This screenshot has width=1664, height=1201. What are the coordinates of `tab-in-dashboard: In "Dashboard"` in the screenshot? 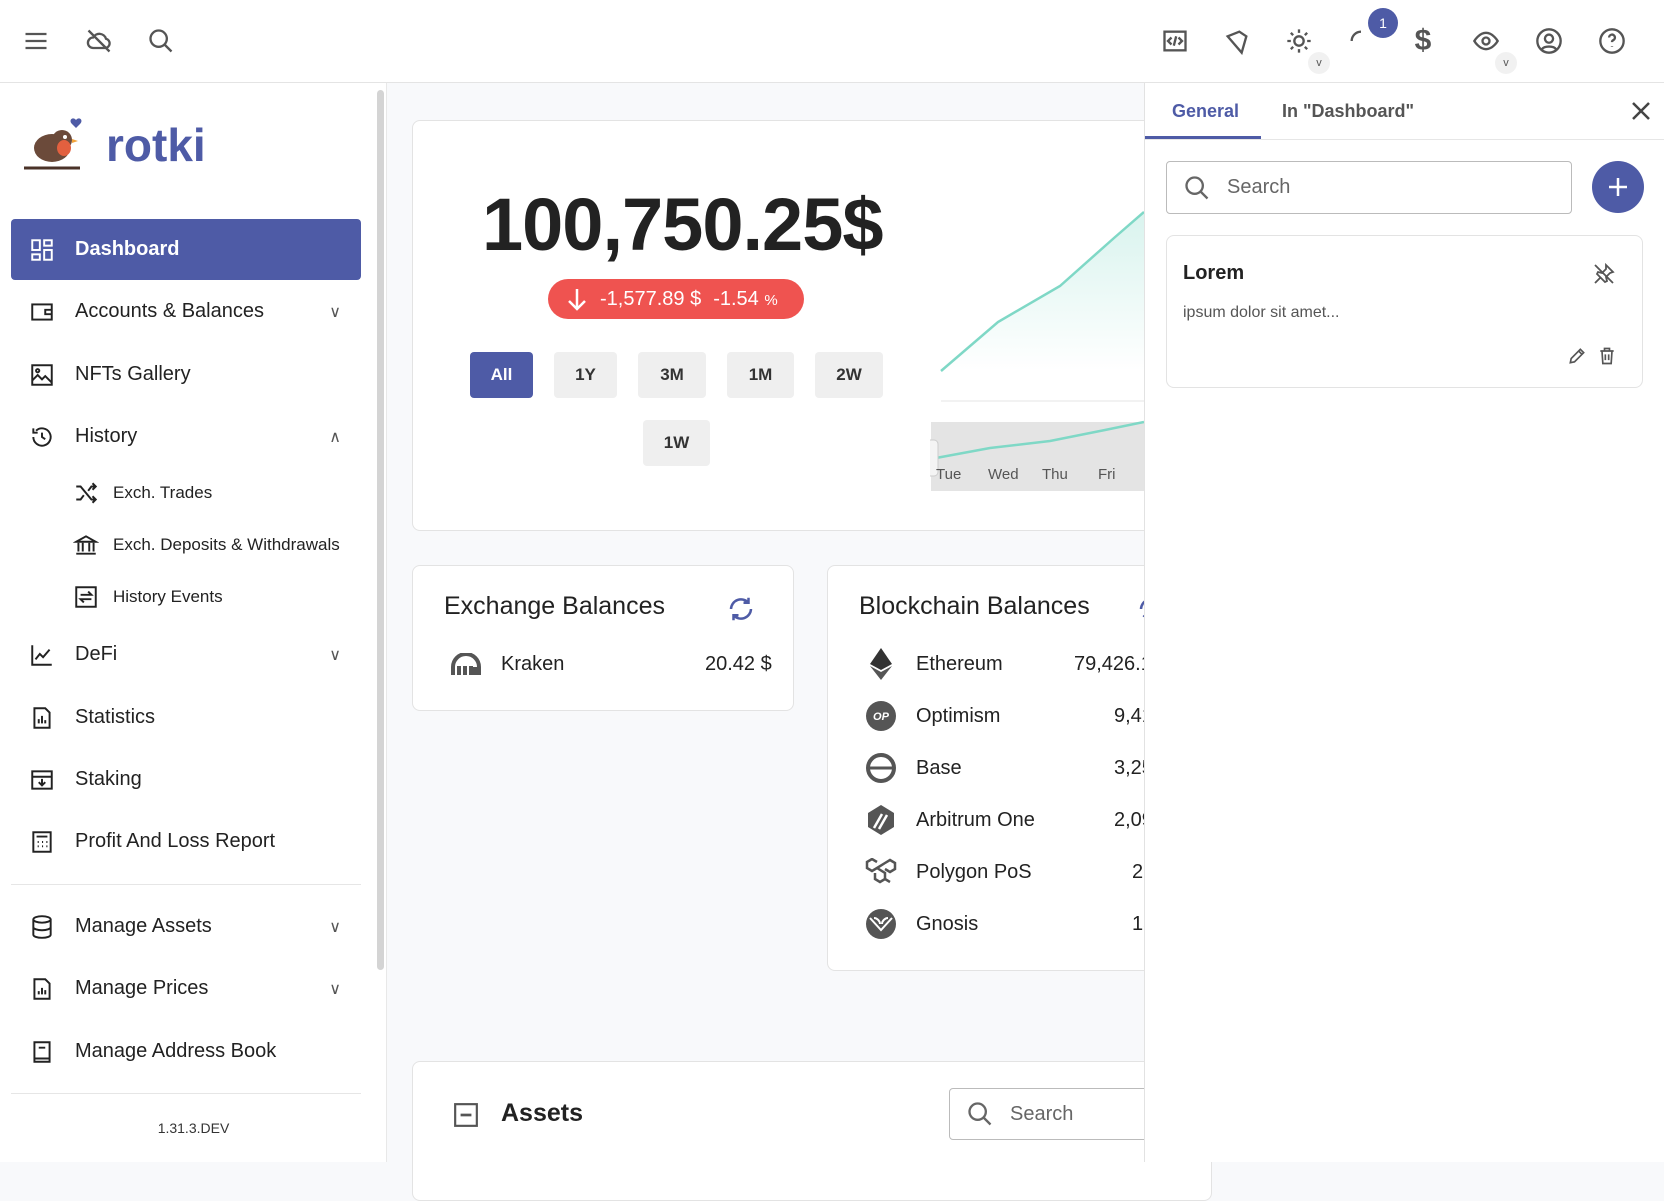 It's located at (1348, 111).